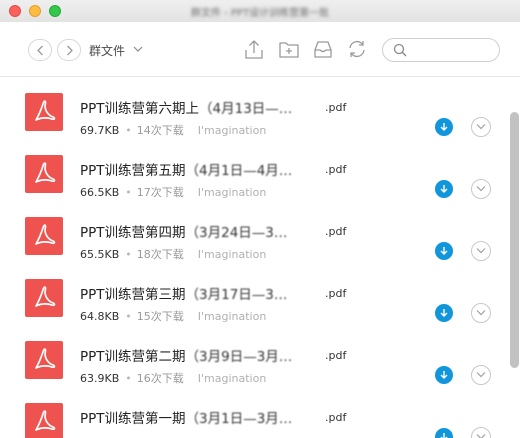  I want to click on upload-icon, so click(254, 49).